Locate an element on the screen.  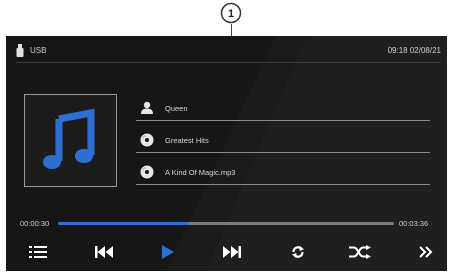
source-label: USB is located at coordinates (38, 50).